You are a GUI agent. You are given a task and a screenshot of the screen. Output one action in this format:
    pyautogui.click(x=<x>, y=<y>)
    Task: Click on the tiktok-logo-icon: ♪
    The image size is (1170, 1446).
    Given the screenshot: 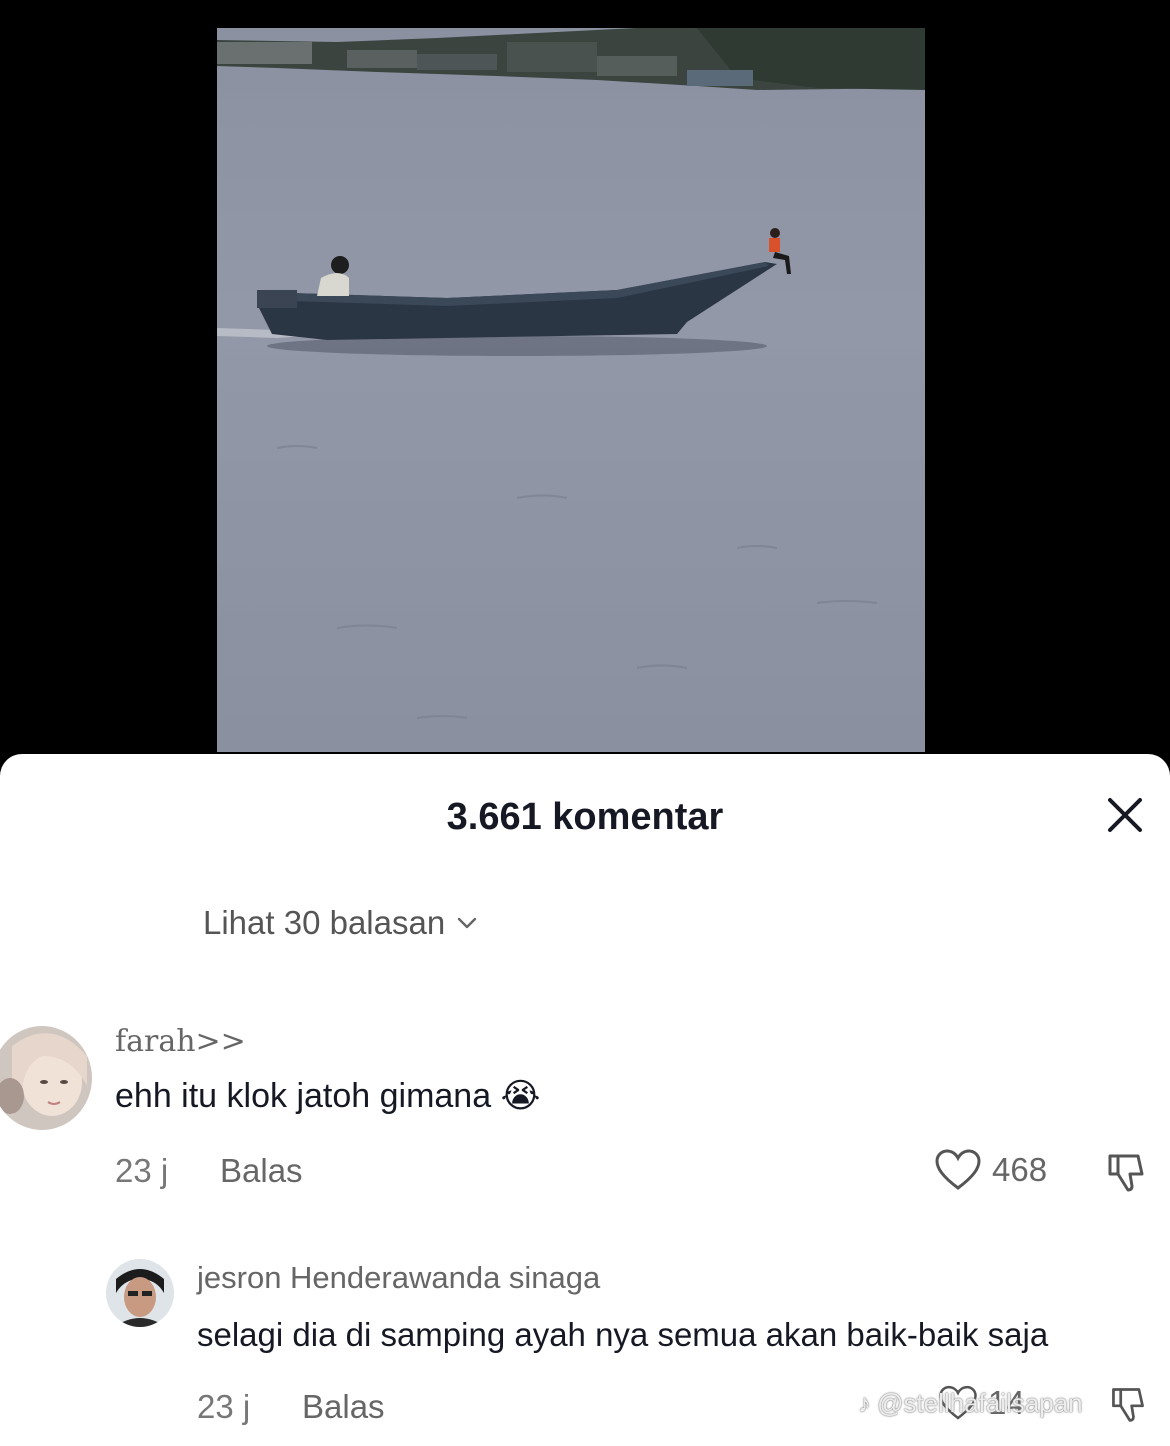 What is the action you would take?
    pyautogui.click(x=864, y=1403)
    